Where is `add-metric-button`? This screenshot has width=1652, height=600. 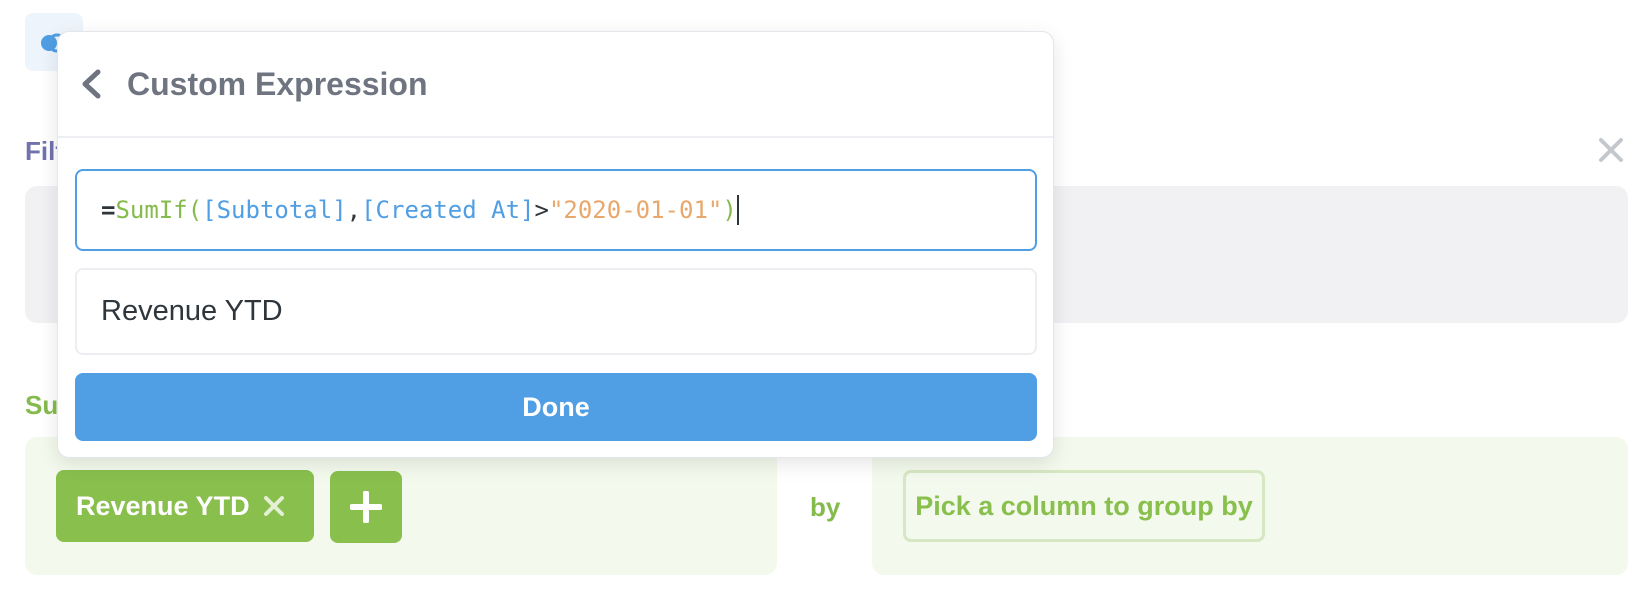 add-metric-button is located at coordinates (366, 507).